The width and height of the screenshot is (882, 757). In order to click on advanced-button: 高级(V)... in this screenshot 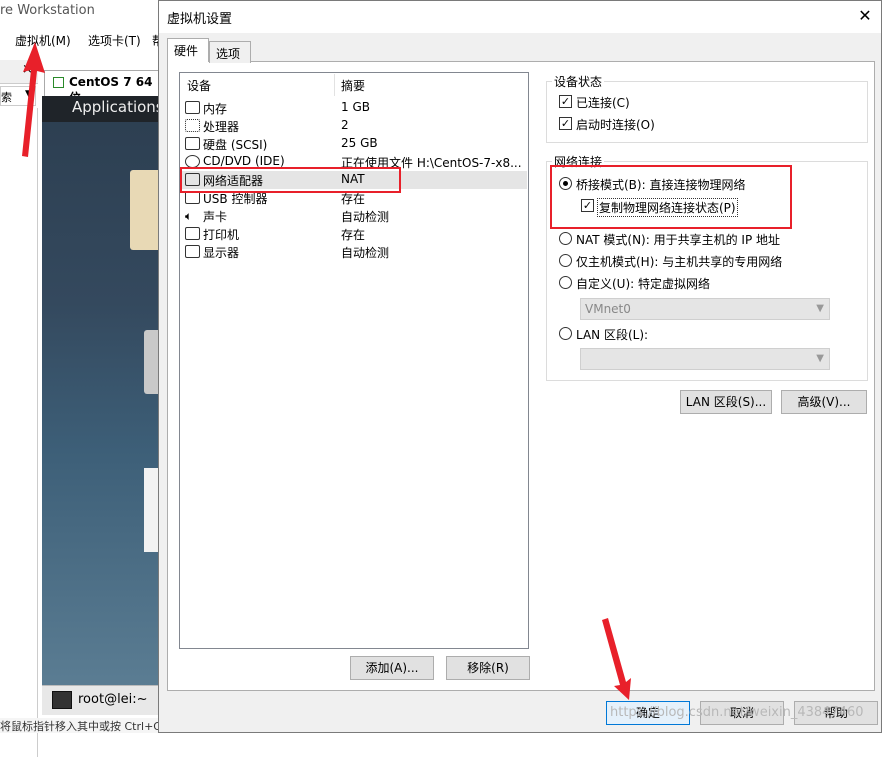, I will do `click(824, 402)`.